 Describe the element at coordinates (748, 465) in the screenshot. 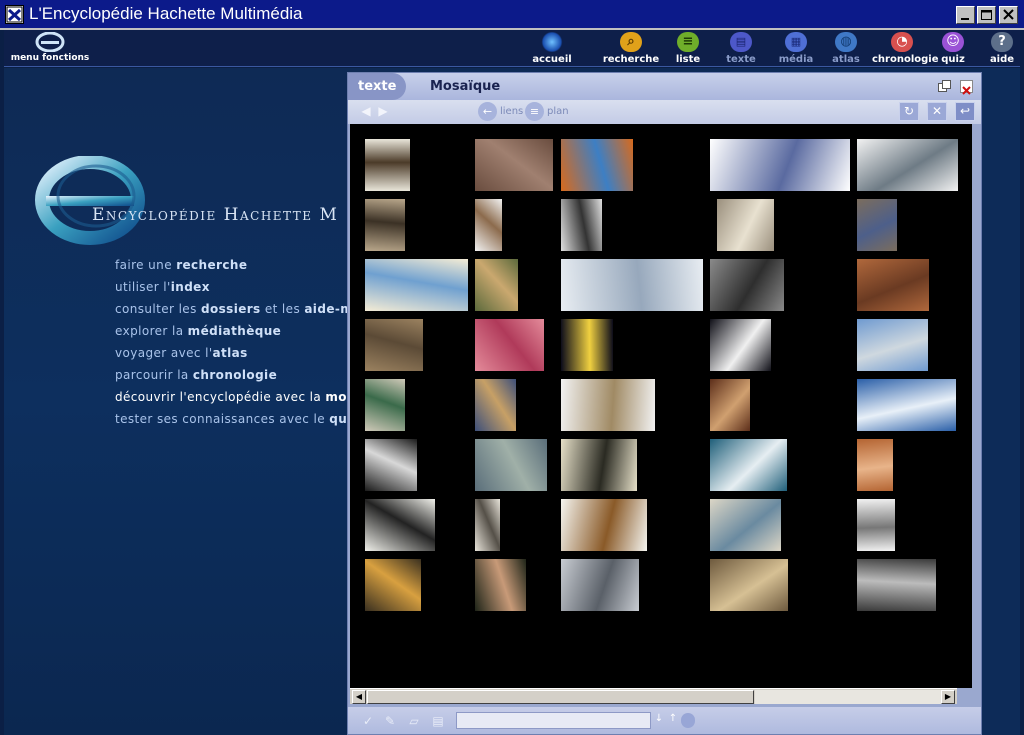

I see `mosaic-thumbnail-island-waves` at that location.